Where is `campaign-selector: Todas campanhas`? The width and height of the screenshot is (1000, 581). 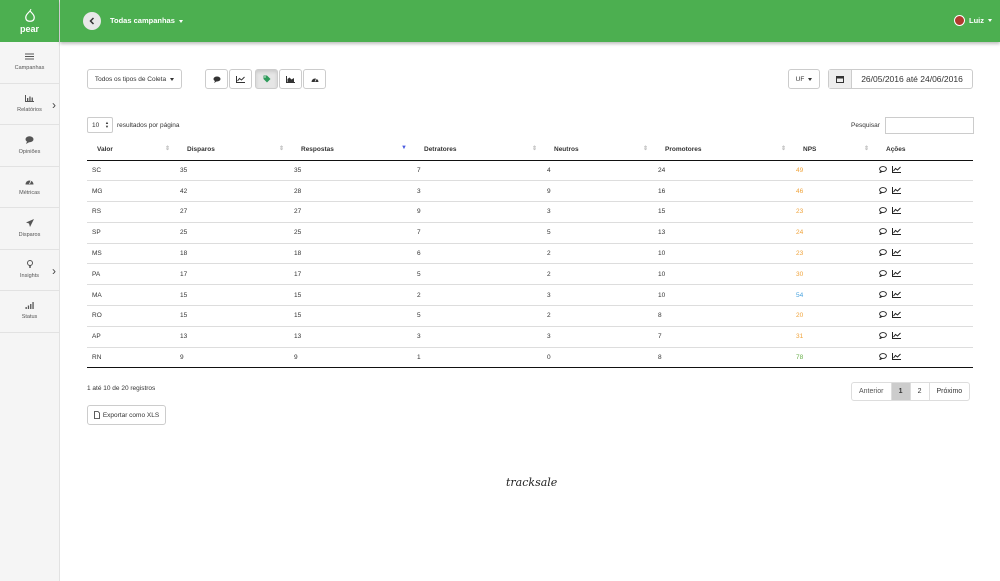 campaign-selector: Todas campanhas is located at coordinates (146, 20).